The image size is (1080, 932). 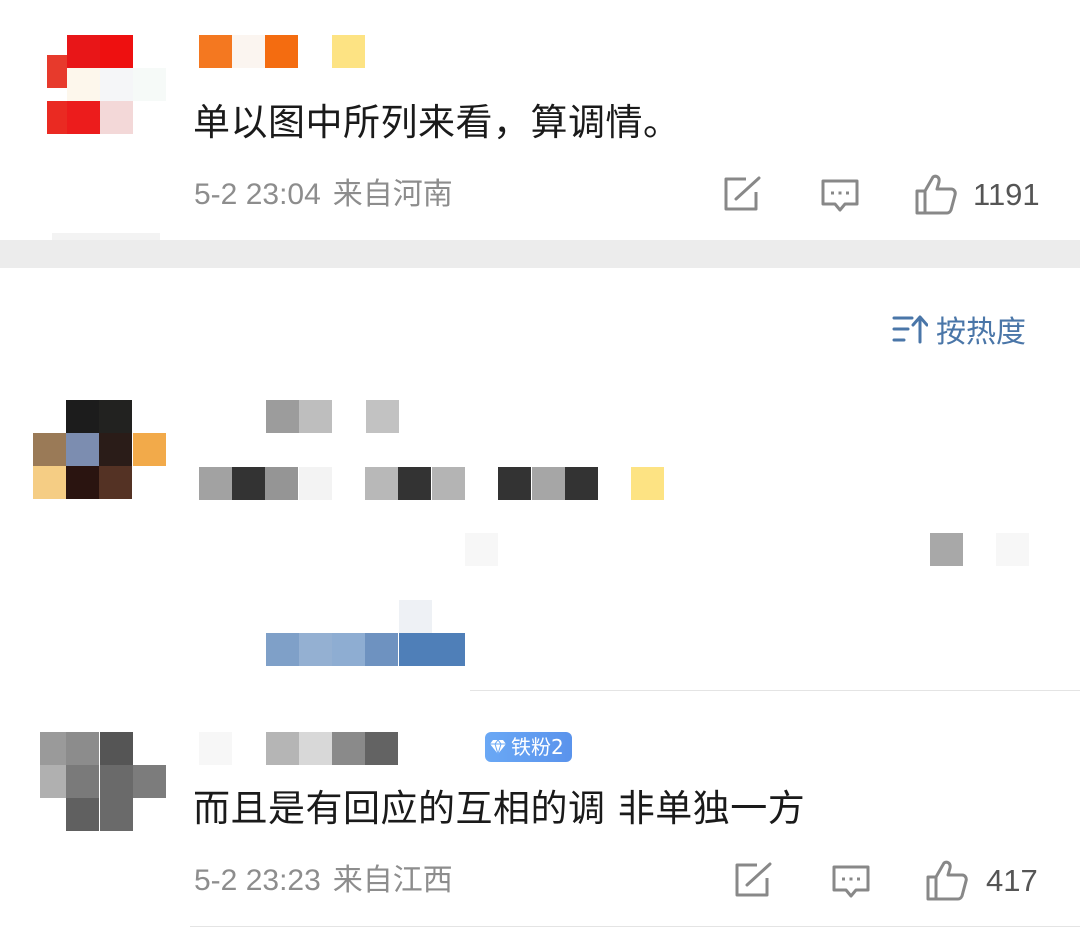 What do you see at coordinates (540, 254) in the screenshot?
I see `section-divider` at bounding box center [540, 254].